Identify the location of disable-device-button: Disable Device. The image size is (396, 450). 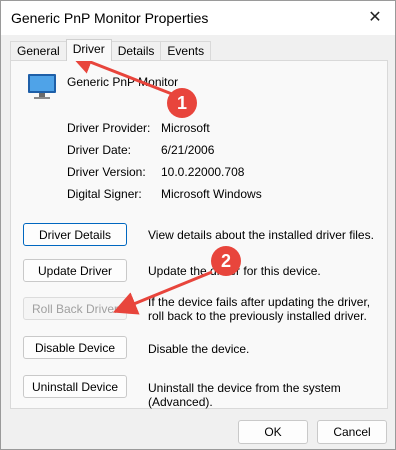
(75, 347).